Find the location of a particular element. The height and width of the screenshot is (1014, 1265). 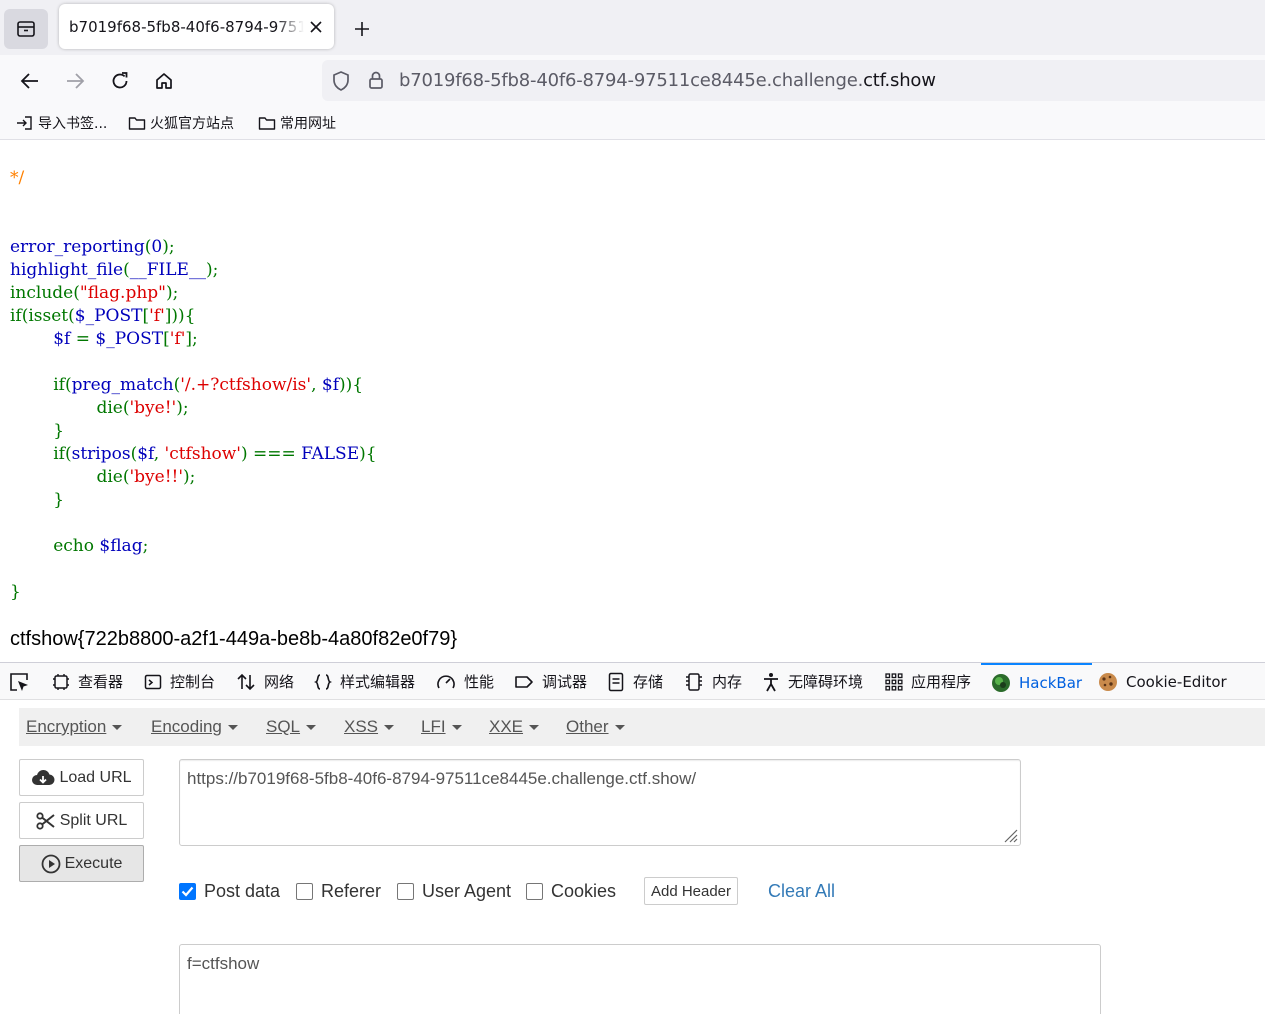

devtools-tab-network: 网络 is located at coordinates (265, 681).